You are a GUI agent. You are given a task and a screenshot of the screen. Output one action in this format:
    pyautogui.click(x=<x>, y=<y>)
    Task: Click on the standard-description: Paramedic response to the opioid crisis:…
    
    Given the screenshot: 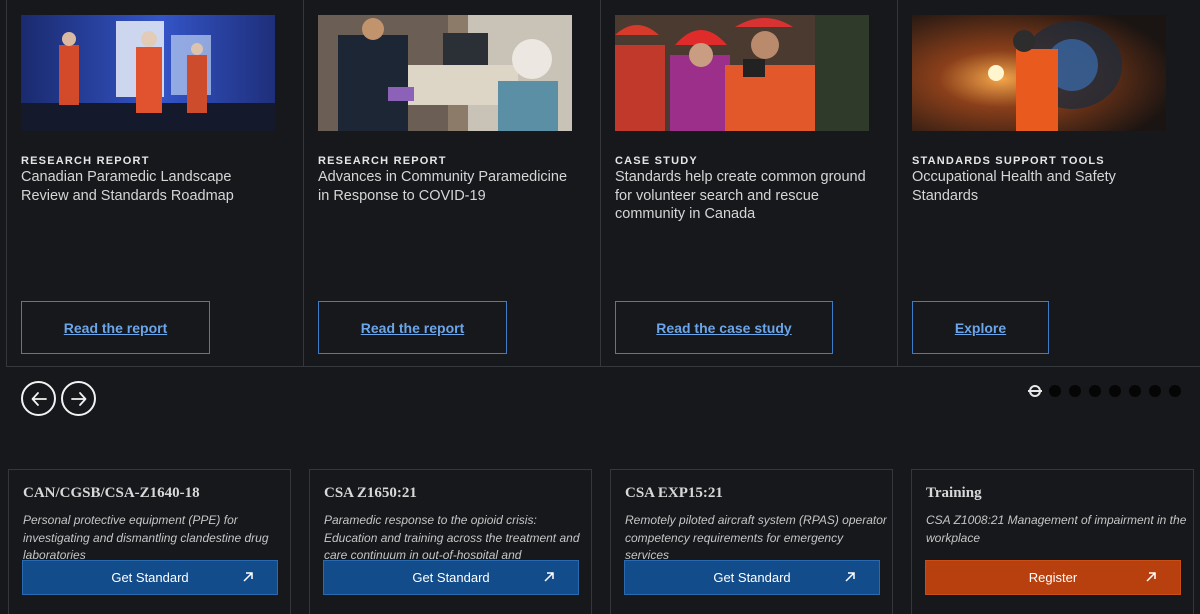 What is the action you would take?
    pyautogui.click(x=452, y=536)
    